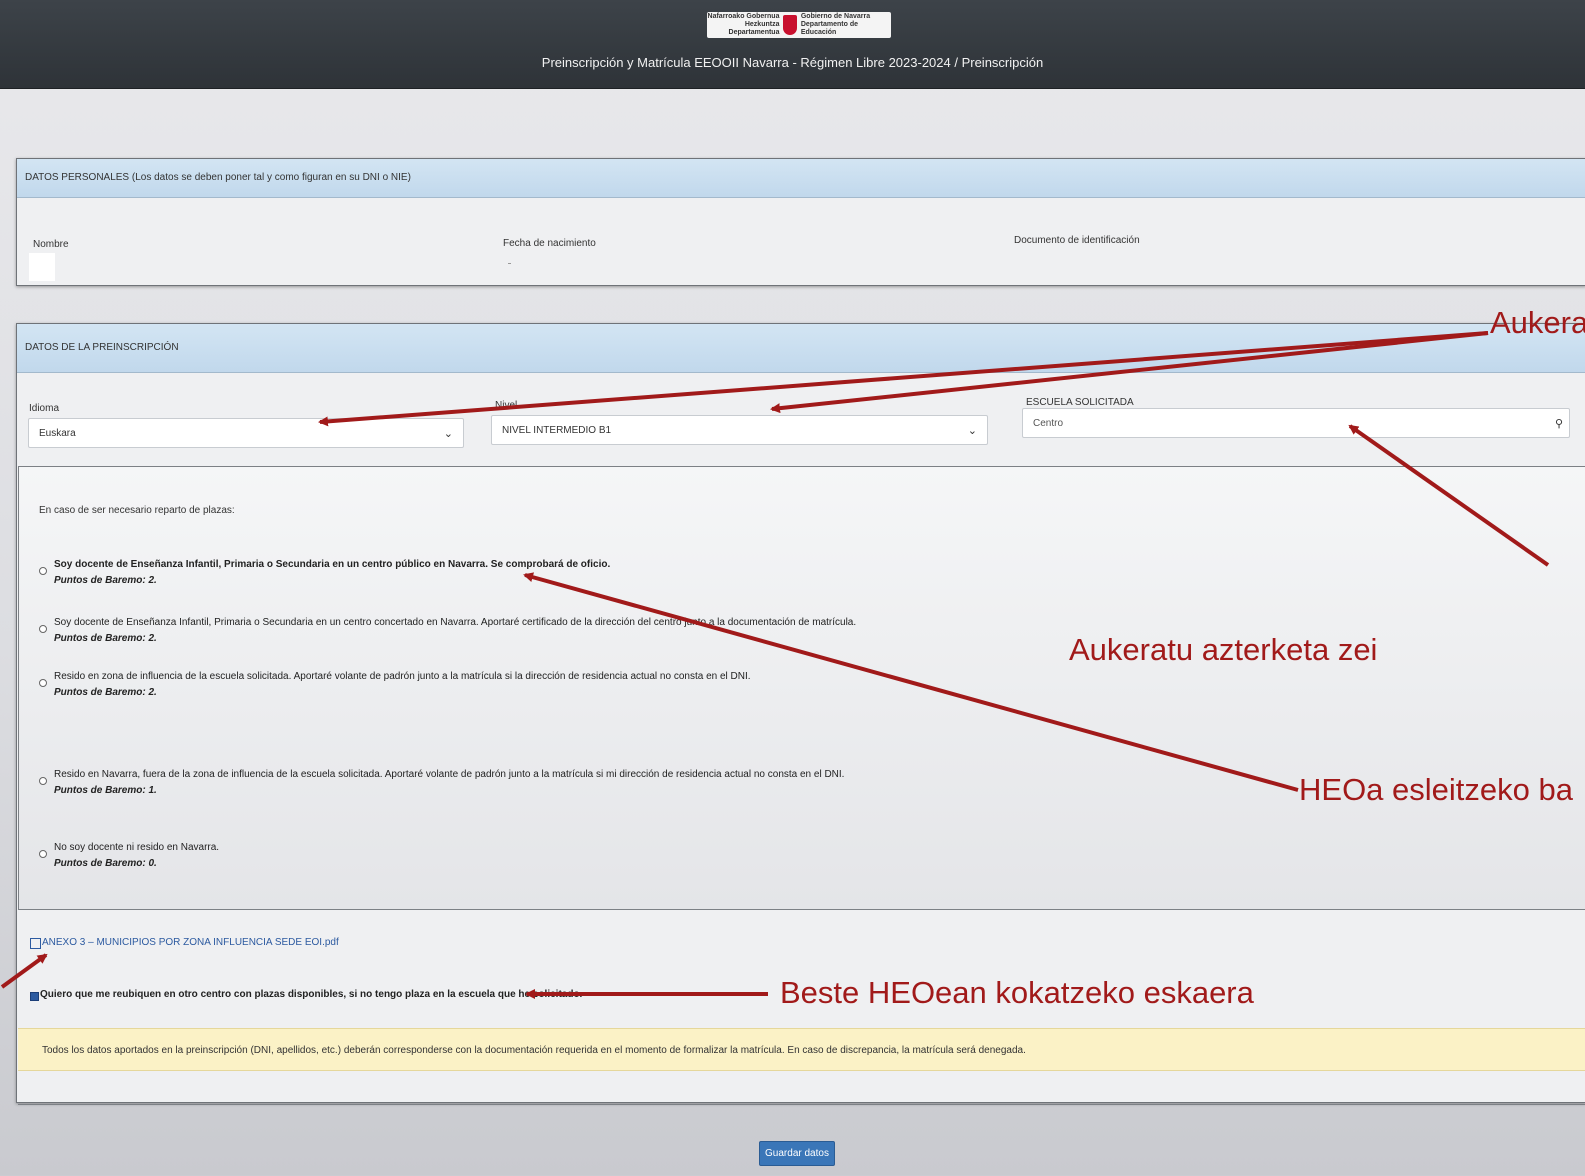 The height and width of the screenshot is (1176, 1585). I want to click on search-icon: ⚲, so click(1559, 424).